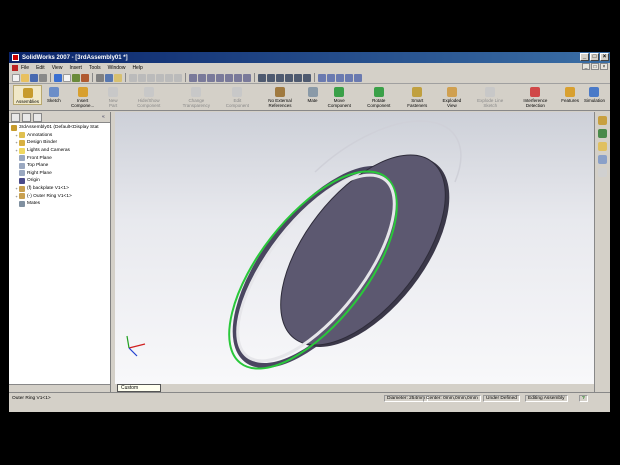  I want to click on plane-icon, so click(22, 165).